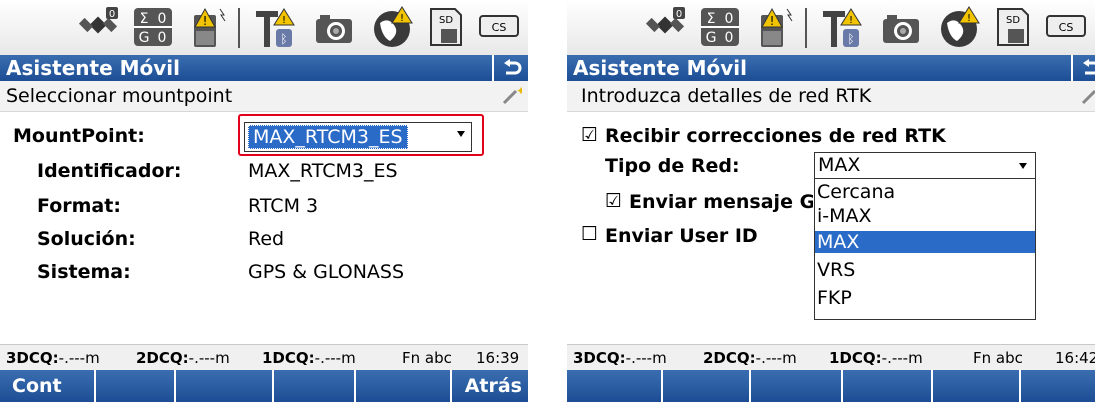 The width and height of the screenshot is (1095, 402). I want to click on chevron-down-icon, so click(1023, 166).